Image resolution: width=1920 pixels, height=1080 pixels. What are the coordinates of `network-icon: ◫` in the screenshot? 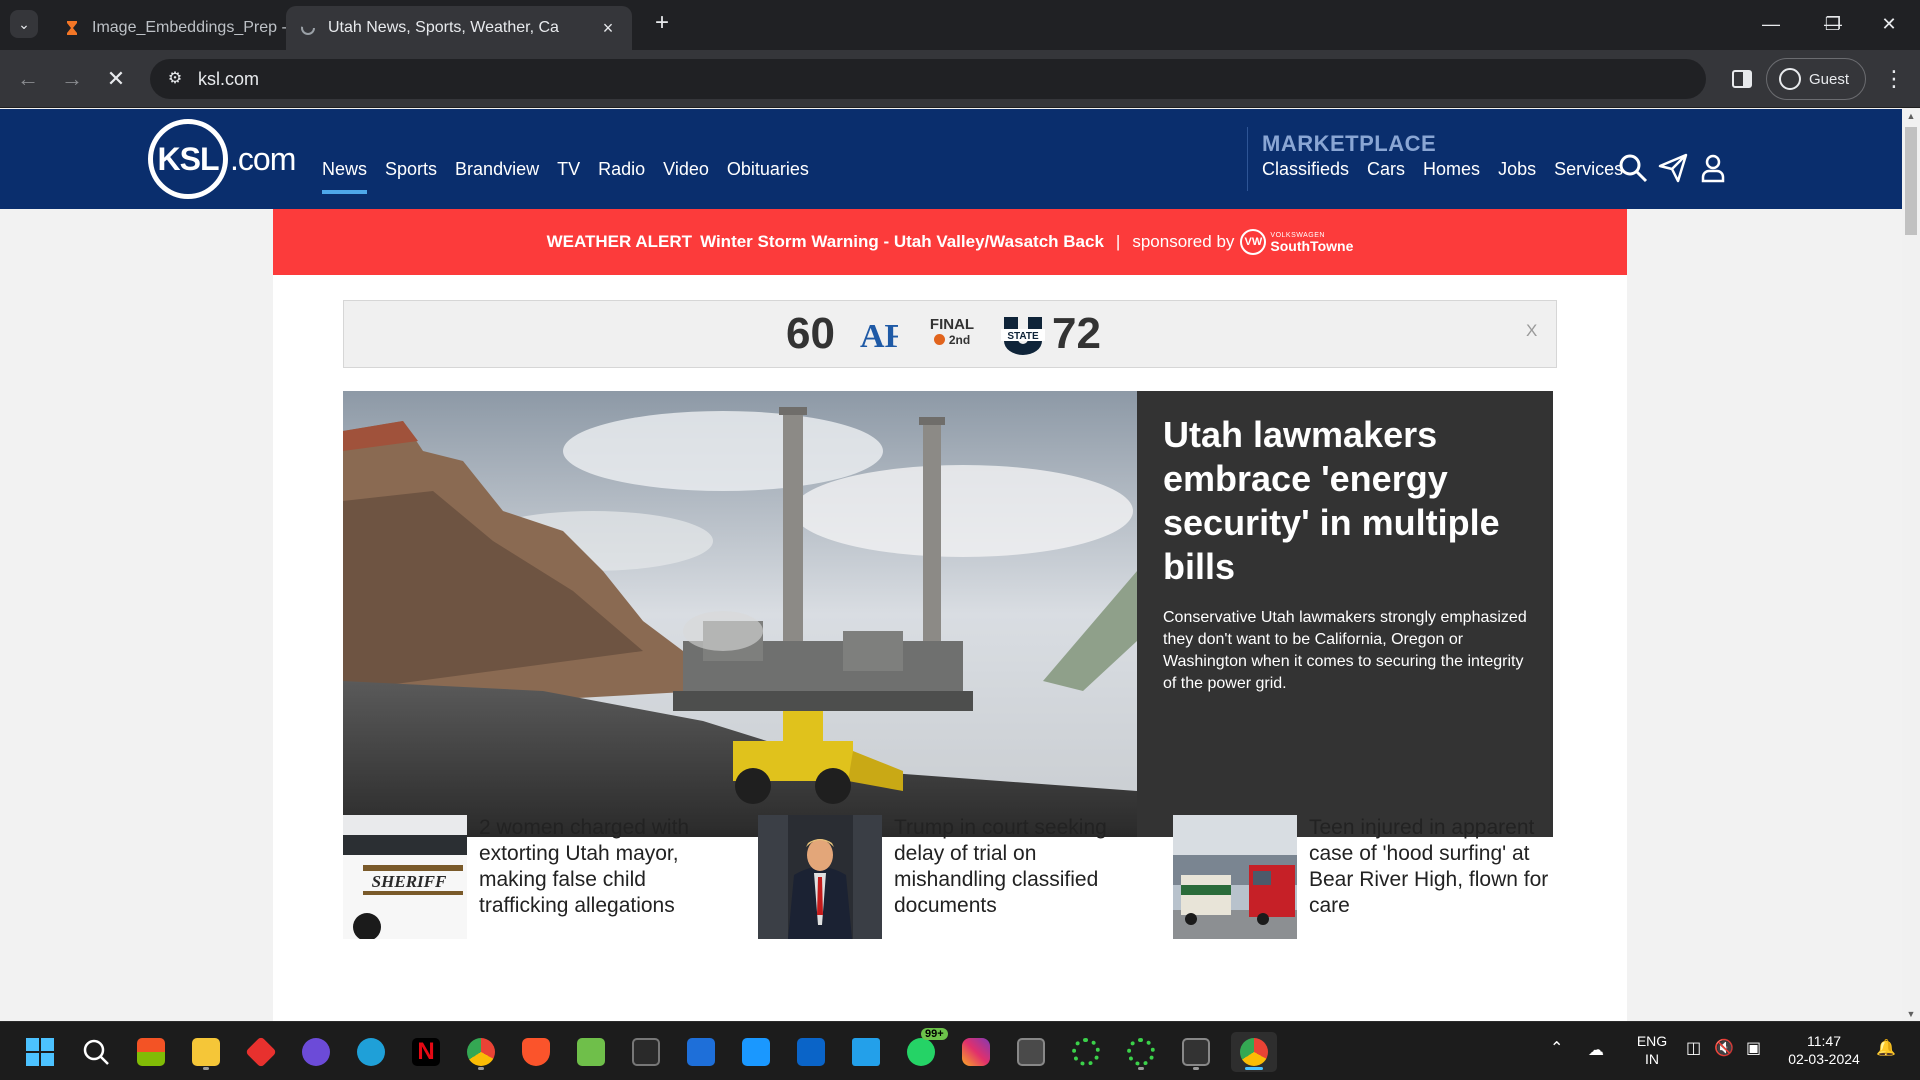 It's located at (1693, 1049).